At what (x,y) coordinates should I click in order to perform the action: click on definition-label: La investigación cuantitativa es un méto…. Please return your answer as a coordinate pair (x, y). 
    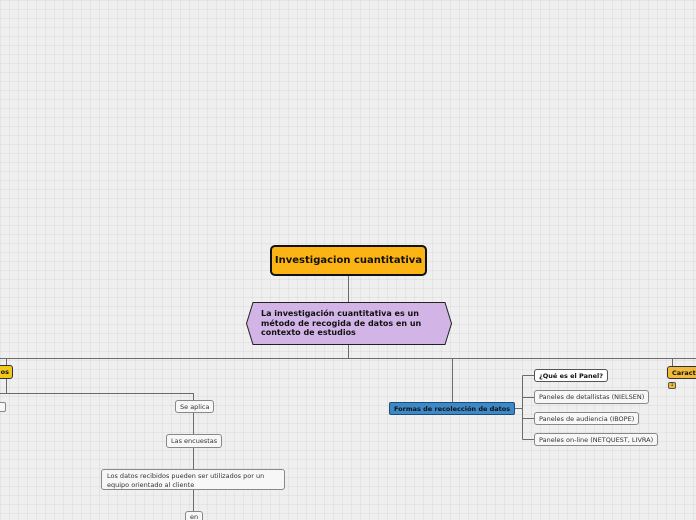
    Looking at the image, I should click on (341, 323).